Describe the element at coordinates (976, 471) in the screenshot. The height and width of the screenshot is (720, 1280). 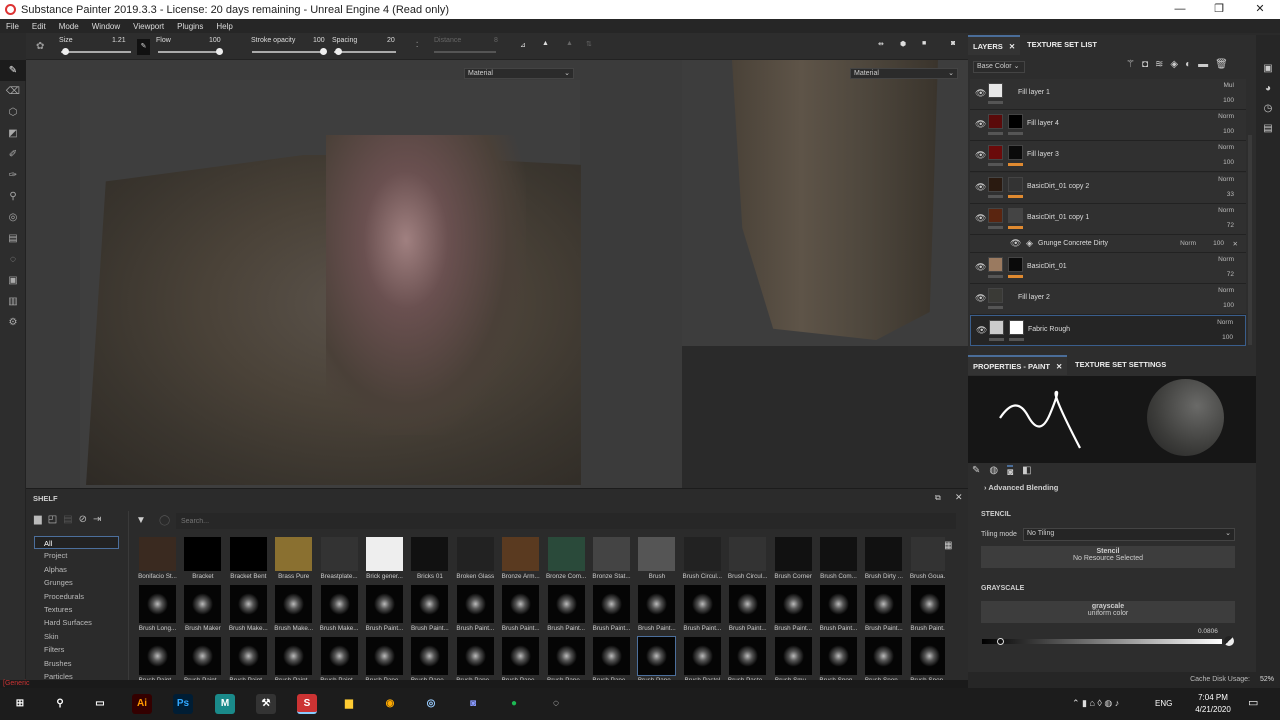
I see `brush-tab-icon: ✎` at that location.